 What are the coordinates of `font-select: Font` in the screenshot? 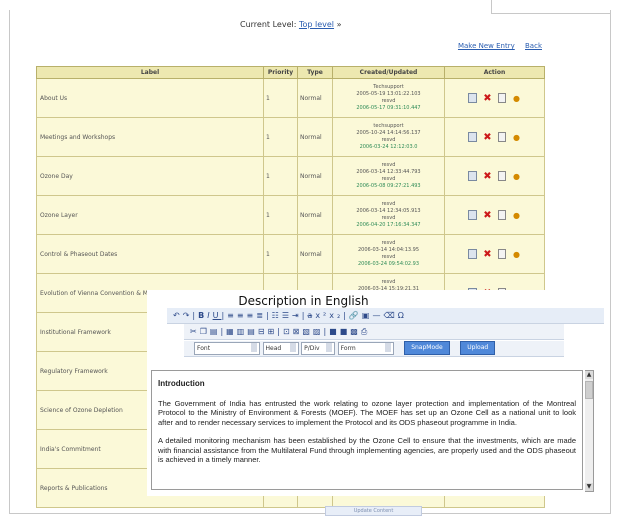 It's located at (227, 348).